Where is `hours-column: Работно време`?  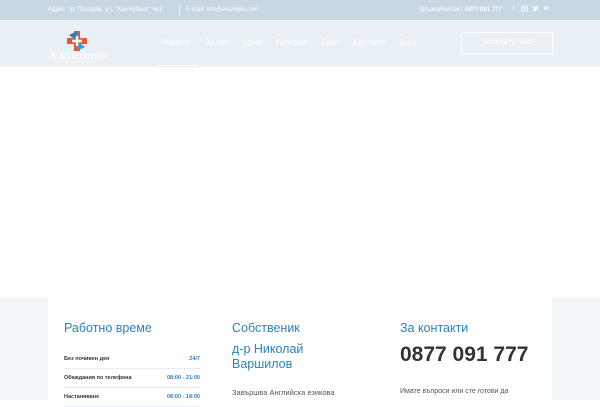 hours-column: Работно време is located at coordinates (108, 328).